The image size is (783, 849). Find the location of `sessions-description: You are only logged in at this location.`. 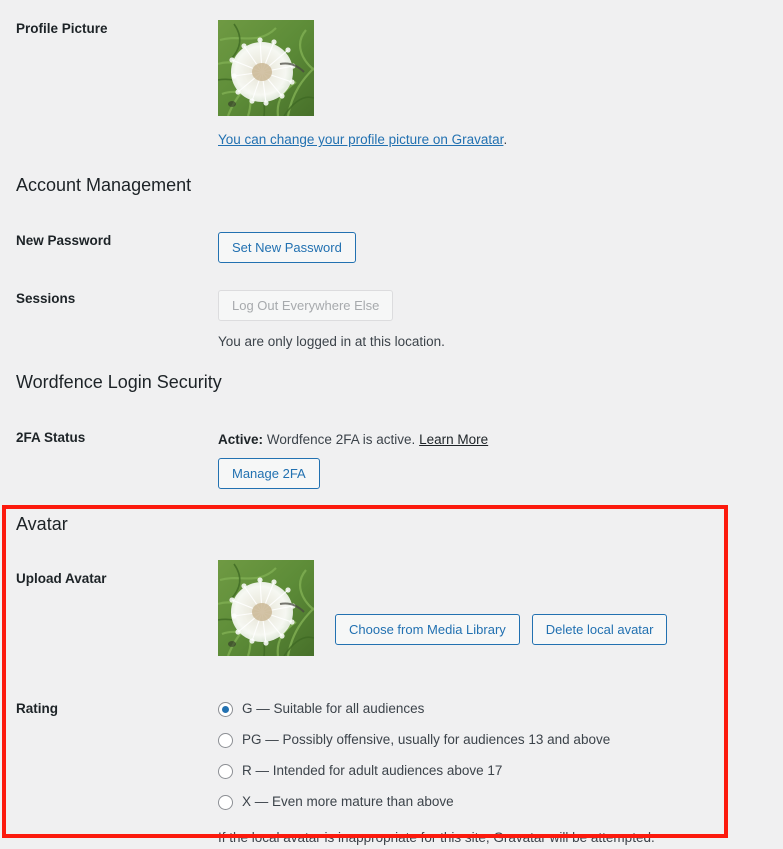

sessions-description: You are only logged in at this location. is located at coordinates (331, 341).